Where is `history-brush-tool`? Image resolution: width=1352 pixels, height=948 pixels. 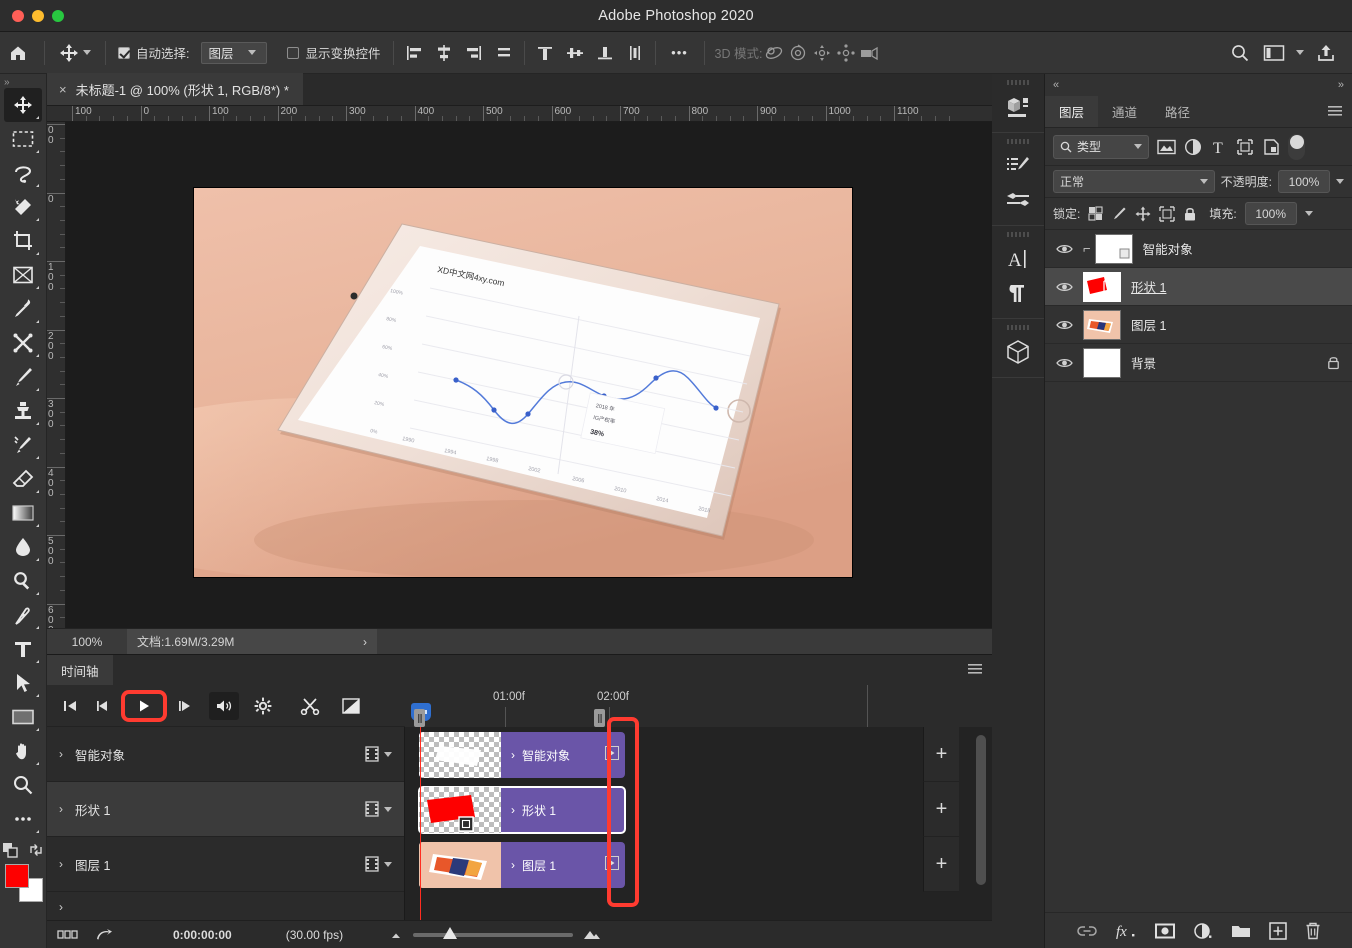 history-brush-tool is located at coordinates (23, 445).